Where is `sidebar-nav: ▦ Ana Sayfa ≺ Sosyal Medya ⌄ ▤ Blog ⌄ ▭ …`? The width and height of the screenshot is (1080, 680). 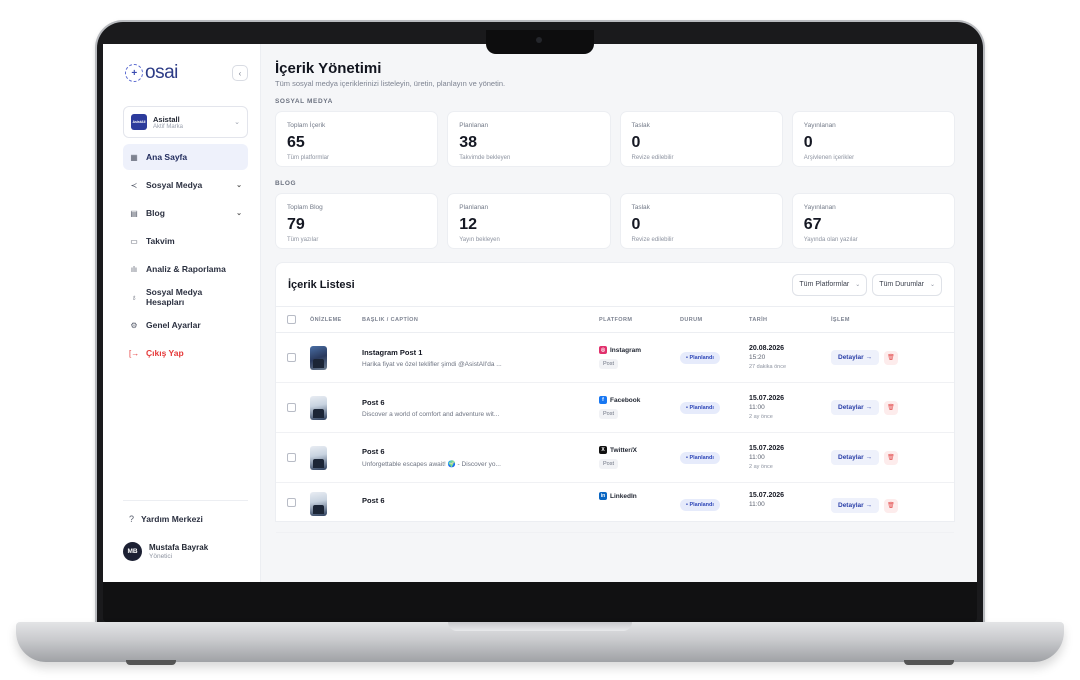 sidebar-nav: ▦ Ana Sayfa ≺ Sosyal Medya ⌄ ▤ Blog ⌄ ▭ … is located at coordinates (185, 255).